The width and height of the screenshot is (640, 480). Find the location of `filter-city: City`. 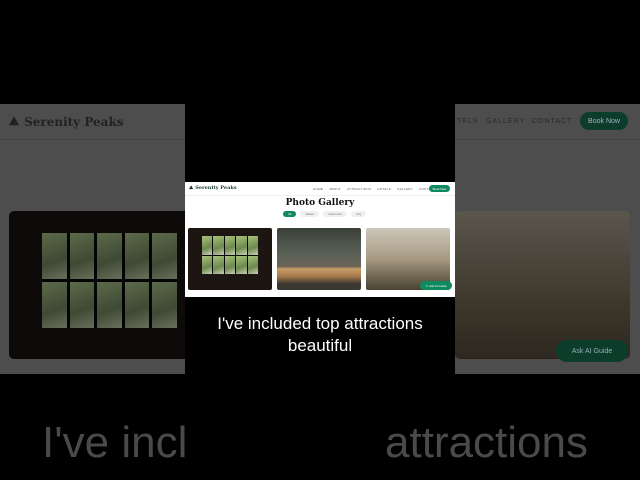

filter-city: City is located at coordinates (359, 214).